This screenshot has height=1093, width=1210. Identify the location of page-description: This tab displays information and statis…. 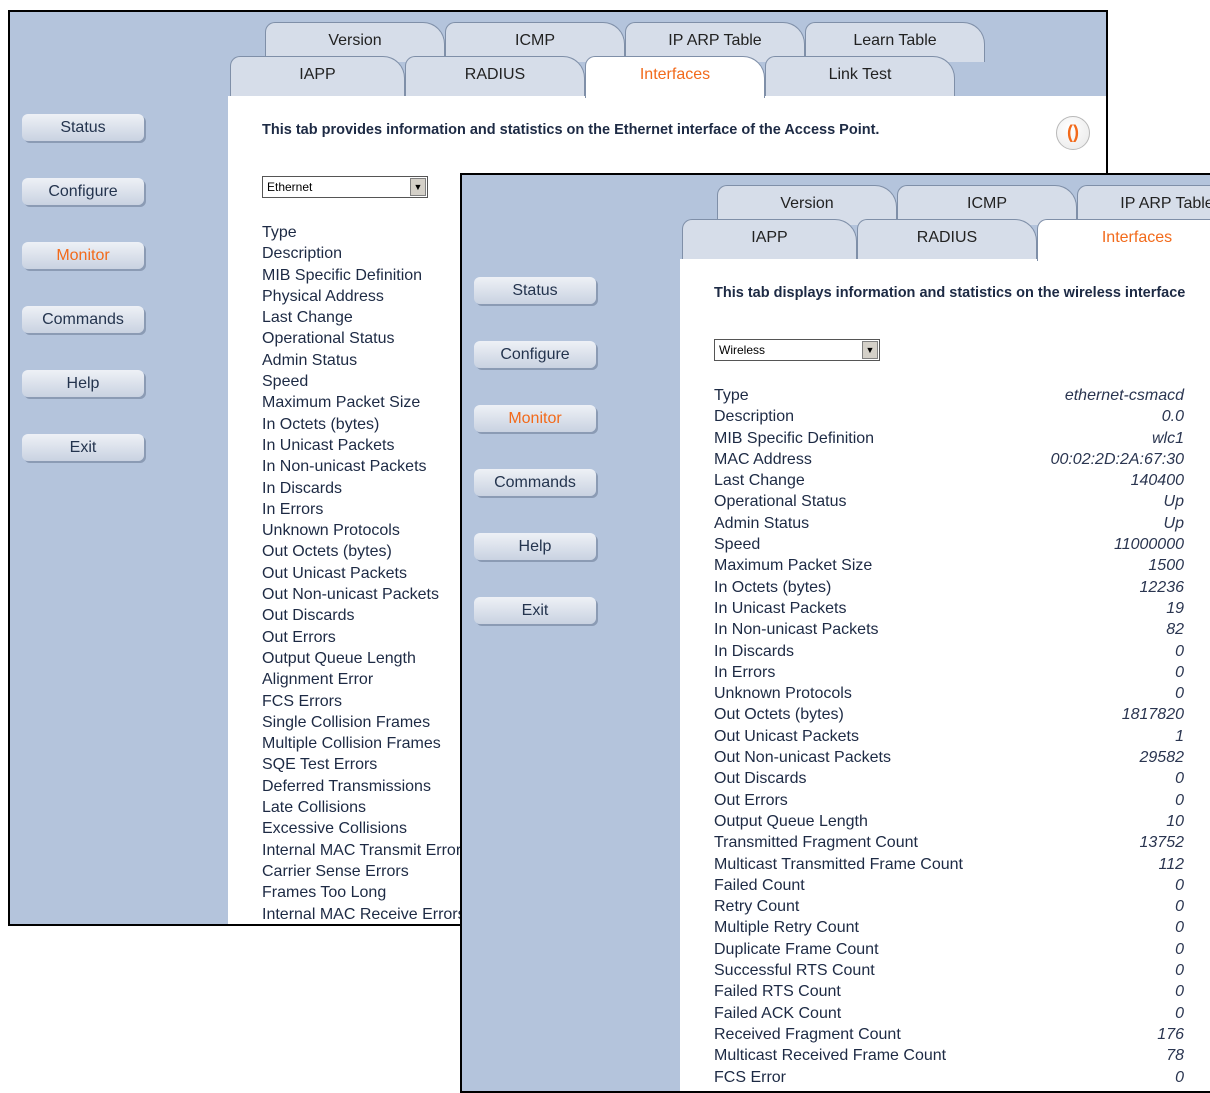
(950, 293).